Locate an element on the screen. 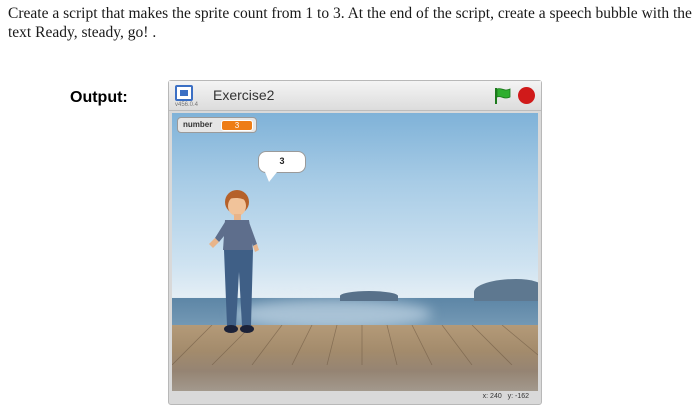  fullscreen-icon is located at coordinates (184, 93).